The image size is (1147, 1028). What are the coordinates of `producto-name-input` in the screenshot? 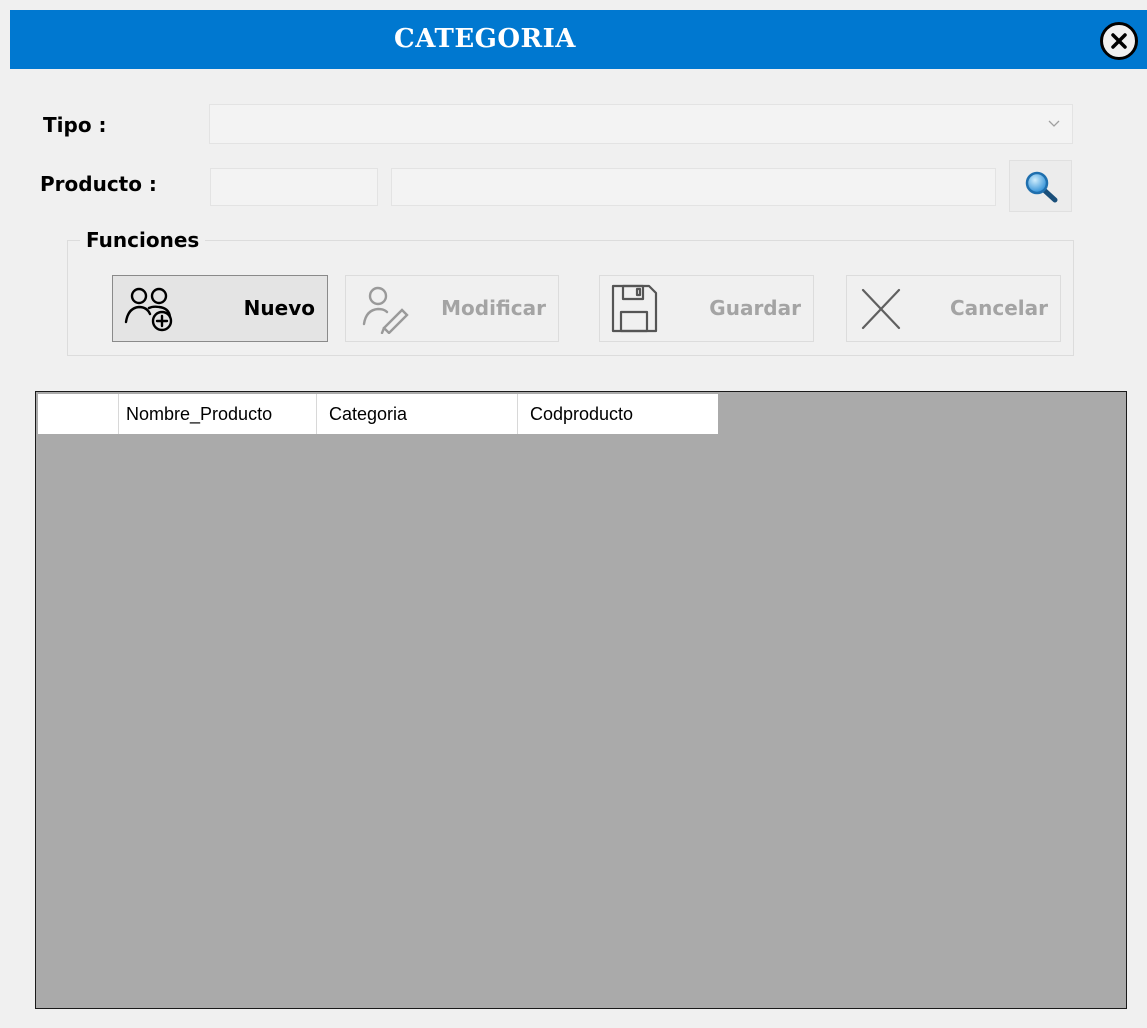 It's located at (693, 187).